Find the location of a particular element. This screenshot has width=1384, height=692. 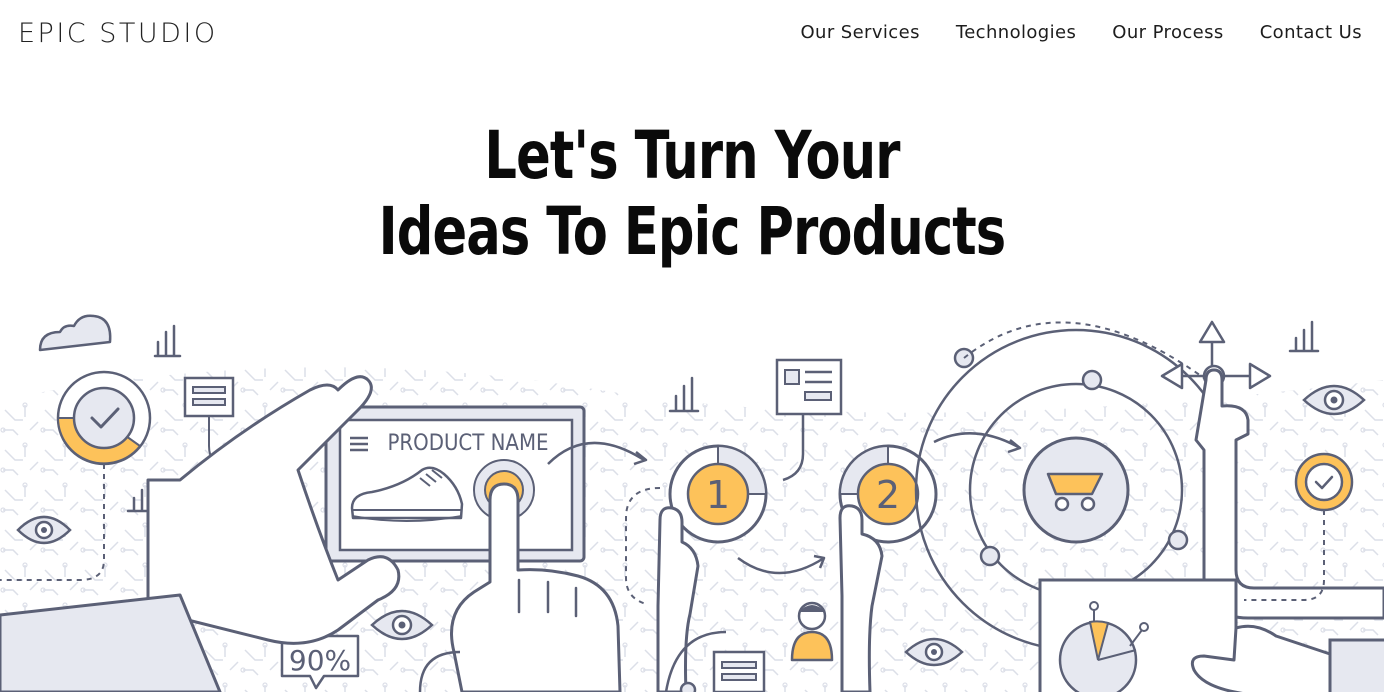

logo-text: EPIC STUDIO is located at coordinates (118, 33).